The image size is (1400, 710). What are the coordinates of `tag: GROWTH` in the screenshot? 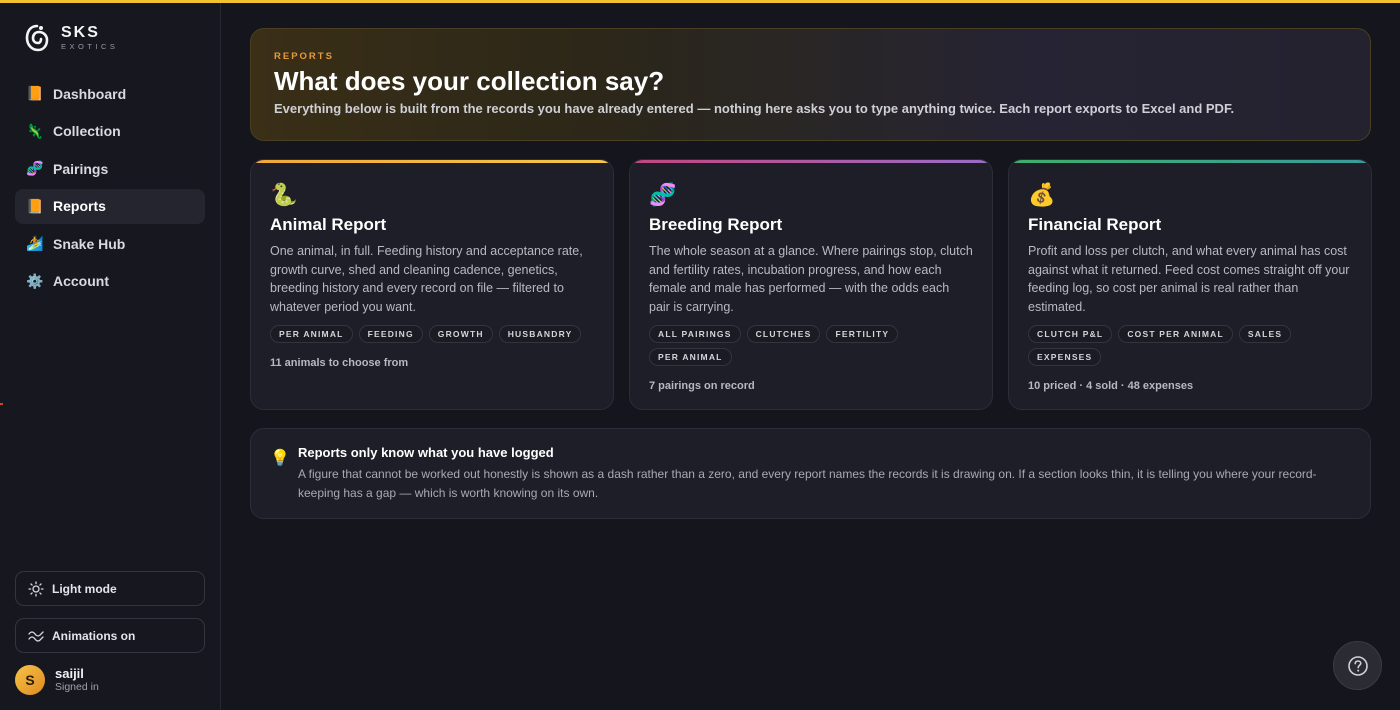 It's located at (460, 334).